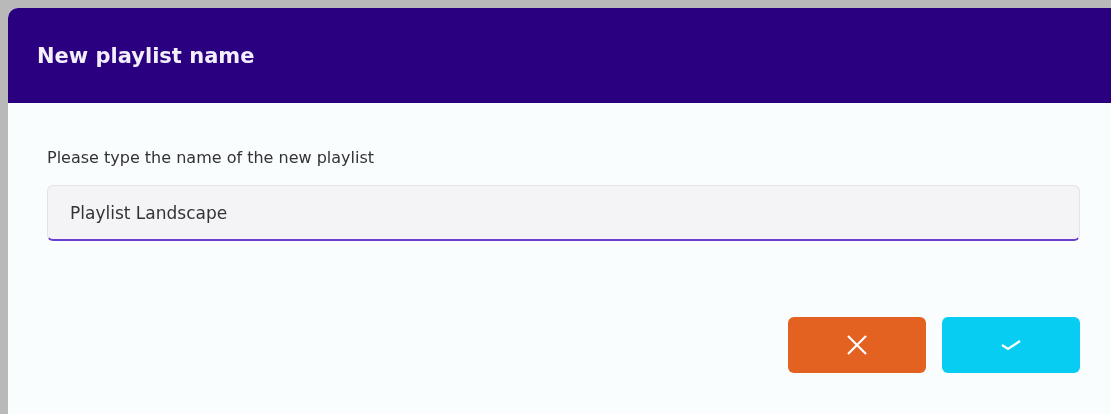 Image resolution: width=1111 pixels, height=414 pixels. What do you see at coordinates (211, 157) in the screenshot?
I see `prompt-text: Please type the name of the new playlist` at bounding box center [211, 157].